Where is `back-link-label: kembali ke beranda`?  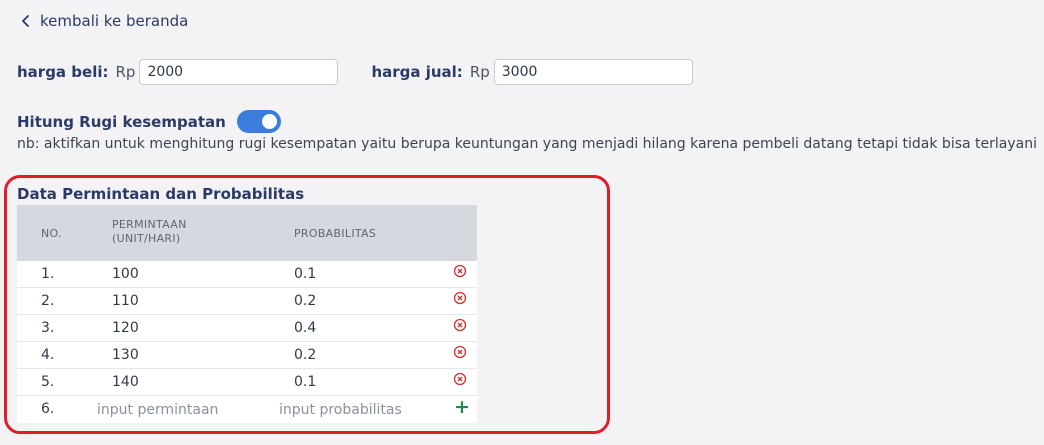 back-link-label: kembali ke beranda is located at coordinates (114, 21).